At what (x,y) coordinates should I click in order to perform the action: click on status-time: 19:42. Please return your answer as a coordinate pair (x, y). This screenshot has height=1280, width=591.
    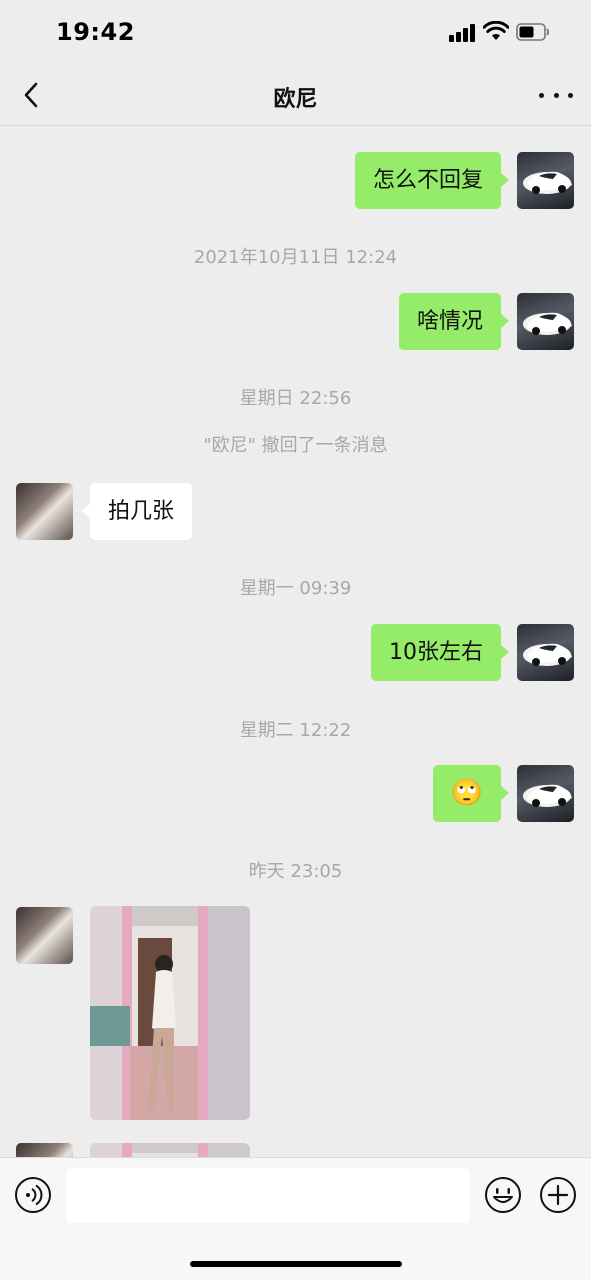
    Looking at the image, I should click on (95, 32).